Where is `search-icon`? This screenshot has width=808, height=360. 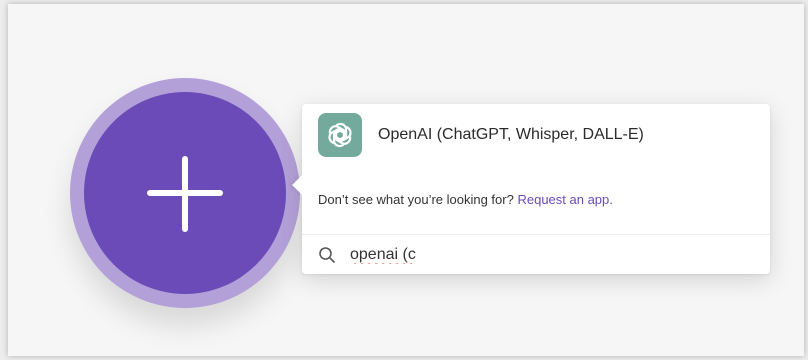
search-icon is located at coordinates (327, 254).